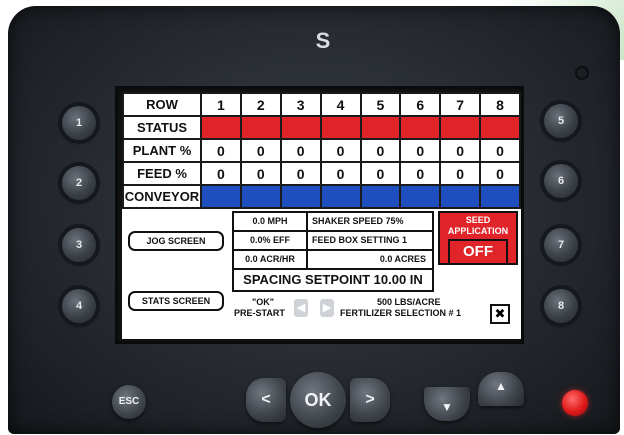 The width and height of the screenshot is (624, 435). What do you see at coordinates (370, 400) in the screenshot?
I see `right-arrow-button: >` at bounding box center [370, 400].